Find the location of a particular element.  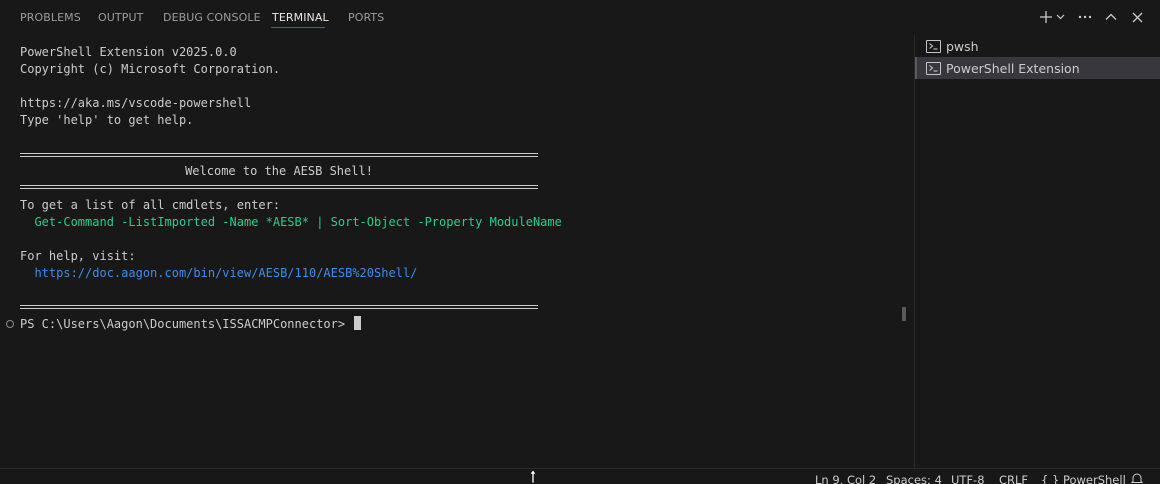

more-actions-button is located at coordinates (1085, 17).